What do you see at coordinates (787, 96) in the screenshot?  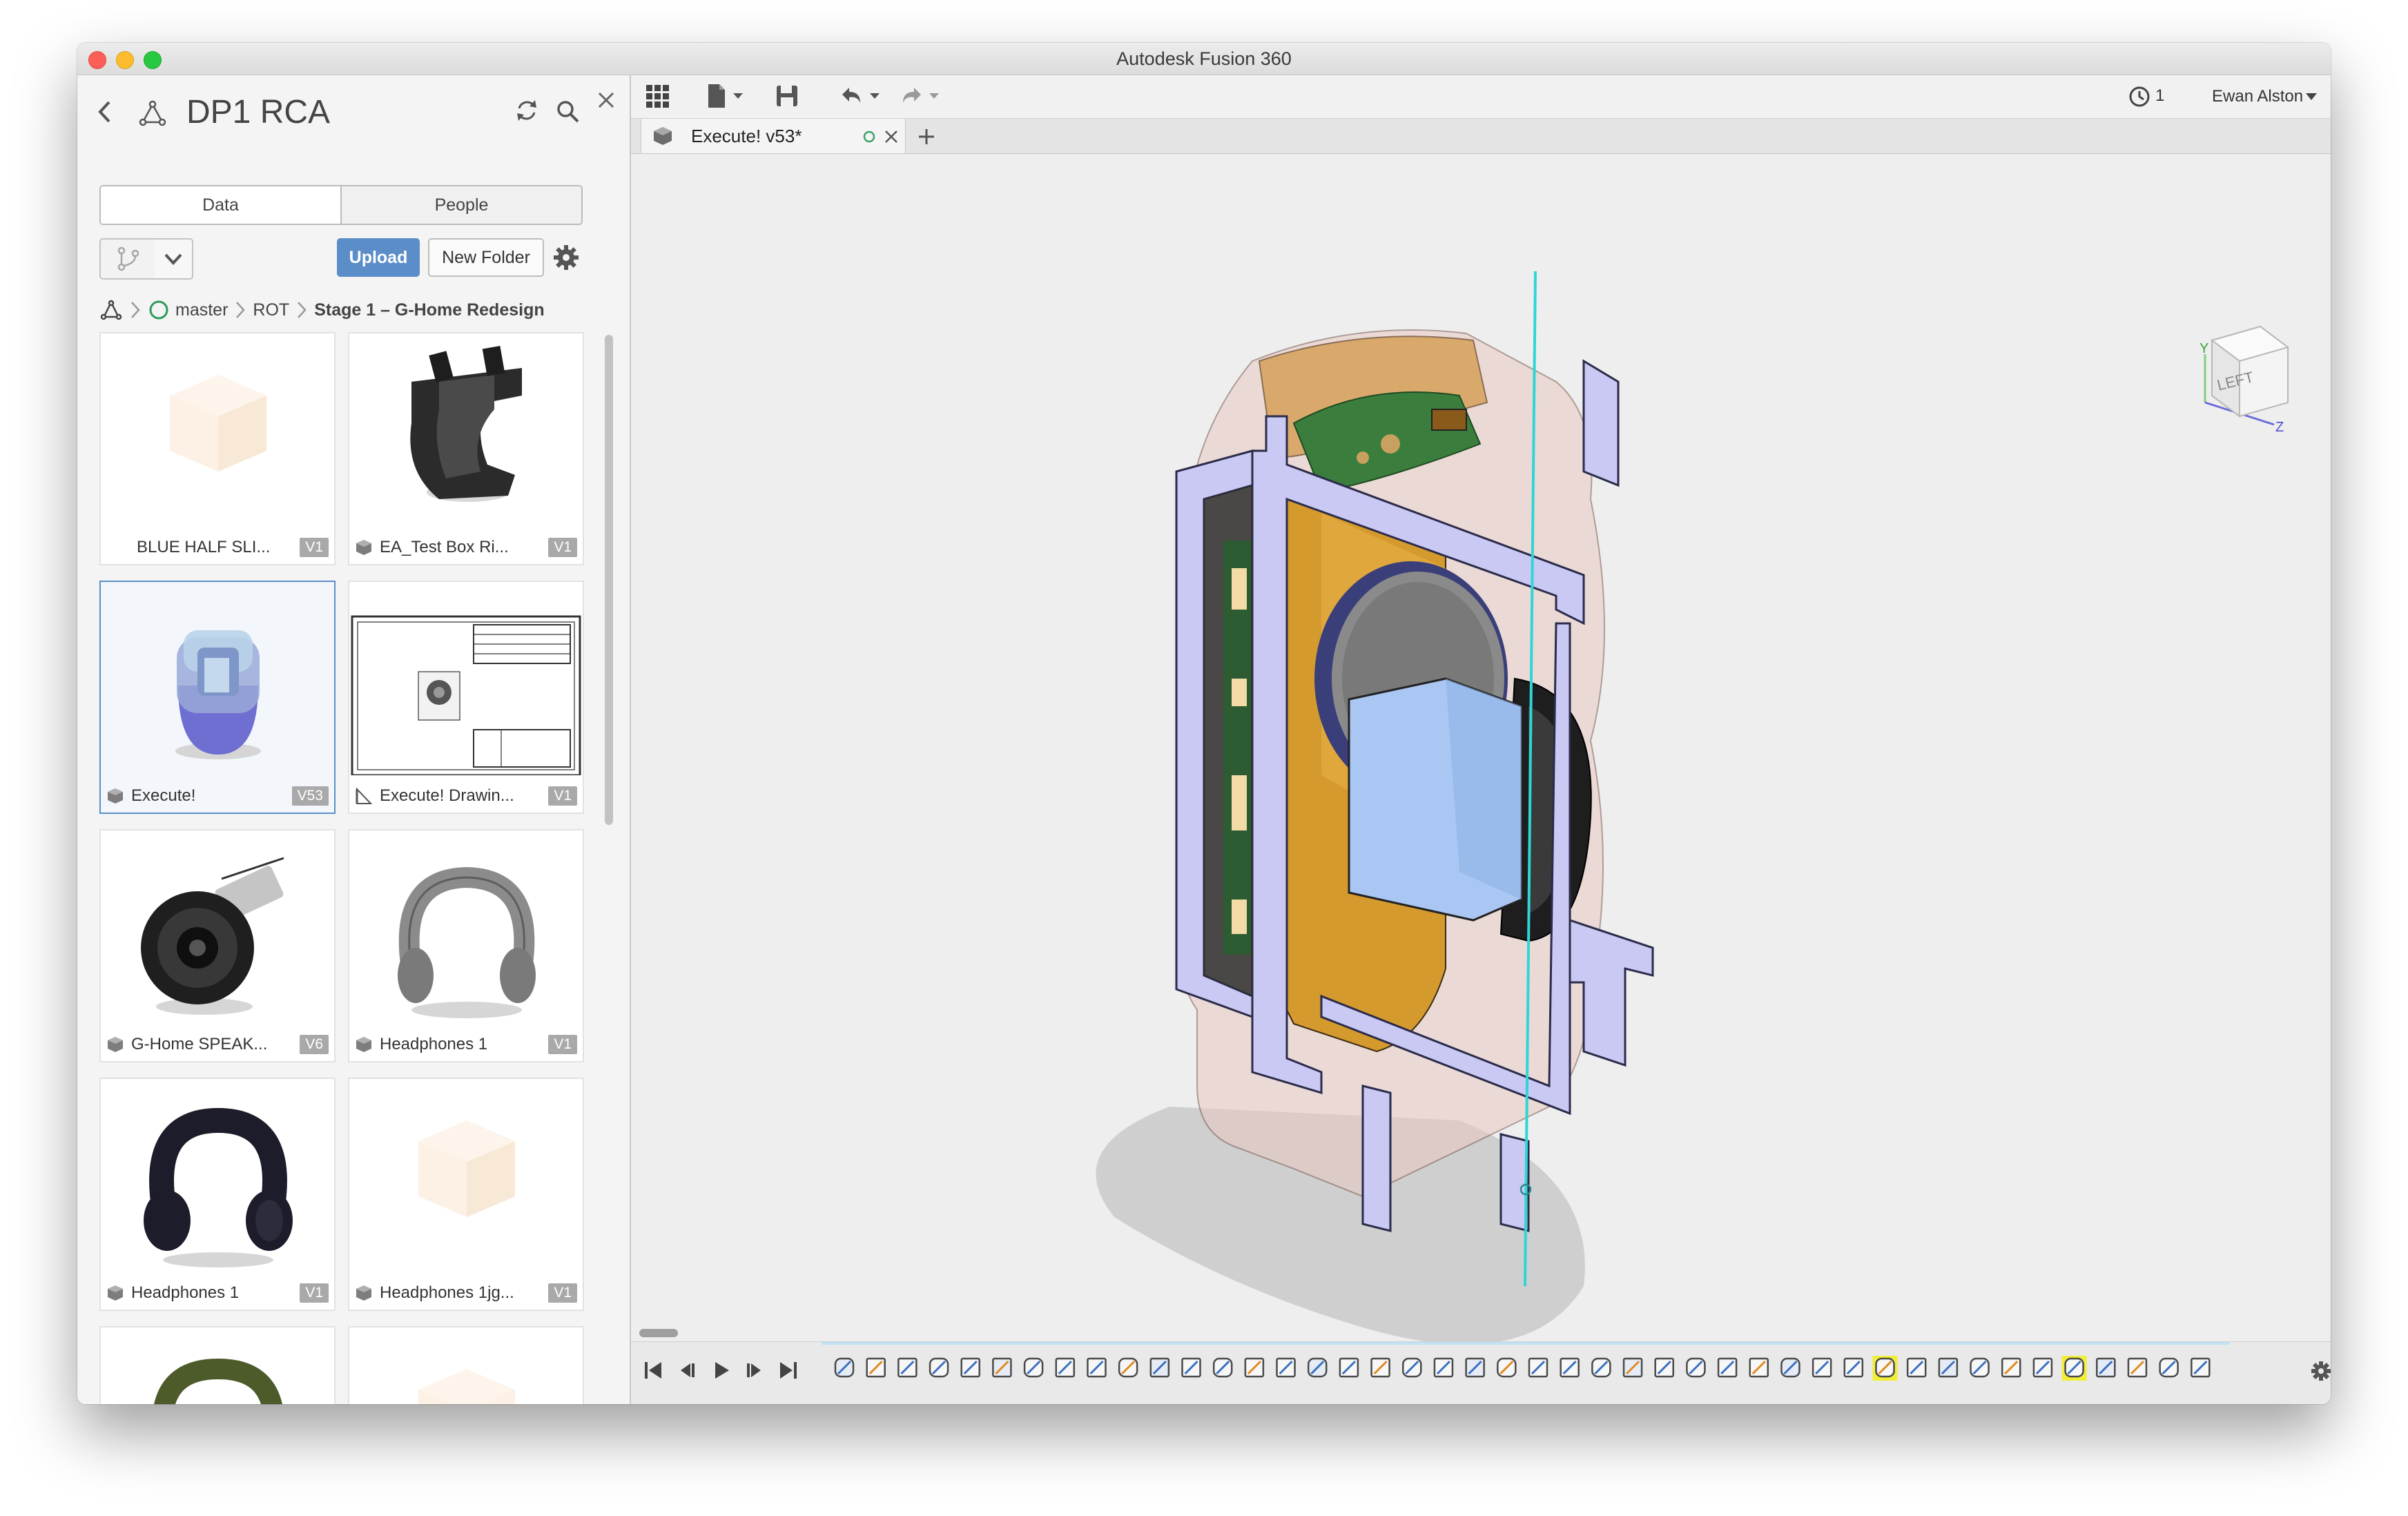 I see `save-icon` at bounding box center [787, 96].